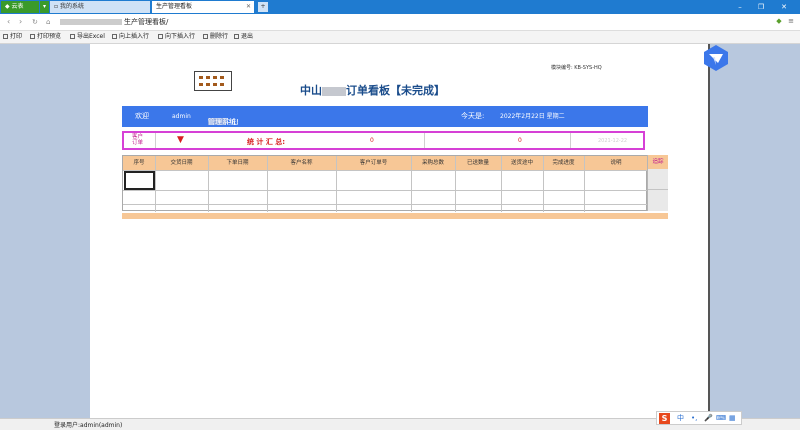 Image resolution: width=800 pixels, height=430 pixels. Describe the element at coordinates (32, 36) in the screenshot. I see `preview-icon` at that location.